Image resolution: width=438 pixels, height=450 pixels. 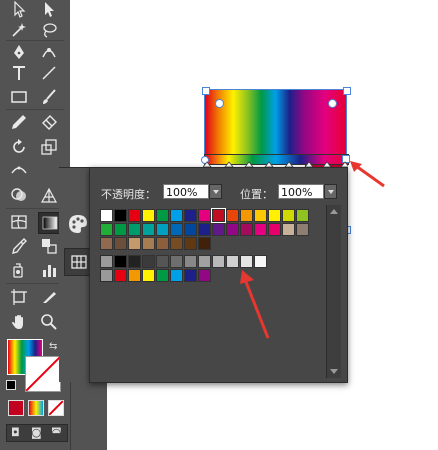 I want to click on direct-selection-tool-icon, so click(x=49, y=10).